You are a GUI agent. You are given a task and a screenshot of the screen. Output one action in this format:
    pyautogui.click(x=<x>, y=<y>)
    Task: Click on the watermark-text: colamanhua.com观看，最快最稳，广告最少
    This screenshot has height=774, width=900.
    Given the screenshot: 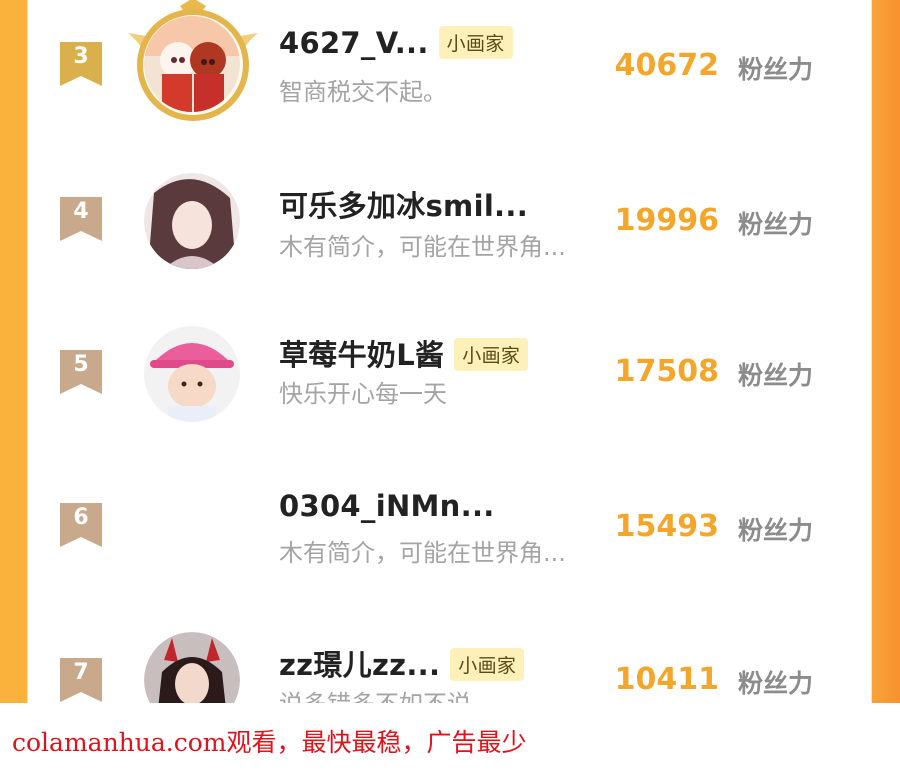 What is the action you would take?
    pyautogui.click(x=269, y=742)
    